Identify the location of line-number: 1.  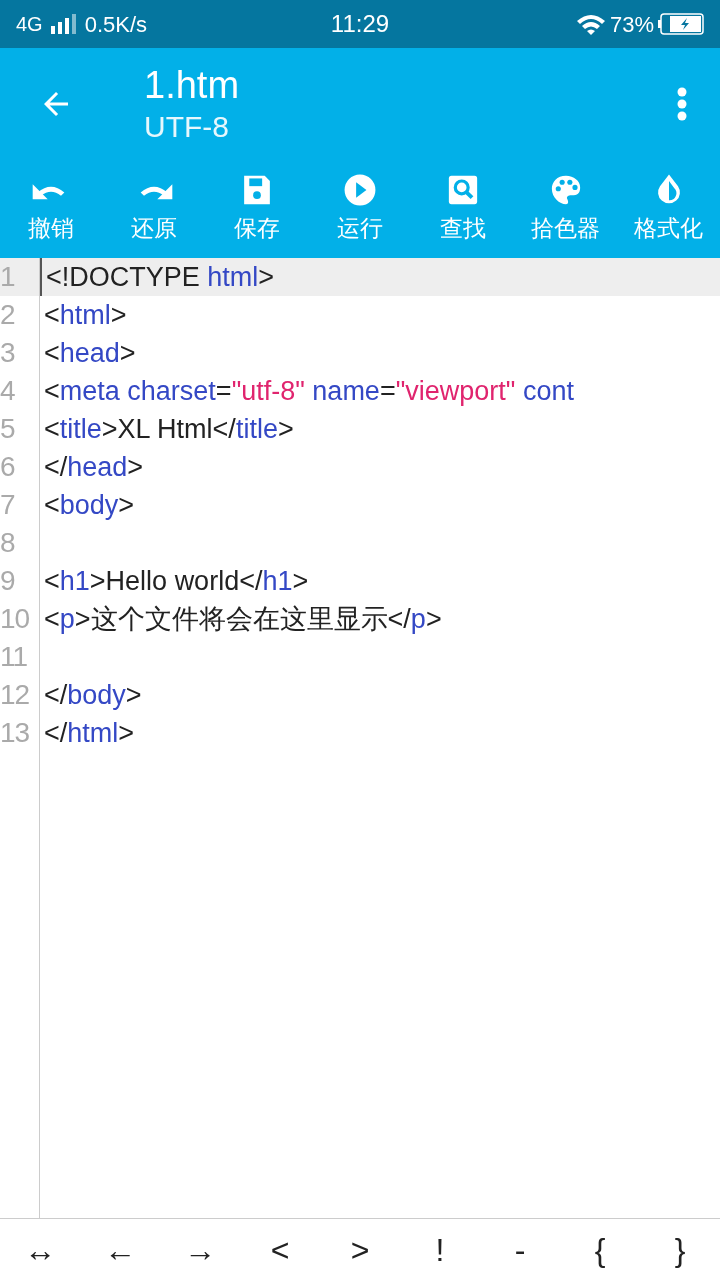
(20, 277).